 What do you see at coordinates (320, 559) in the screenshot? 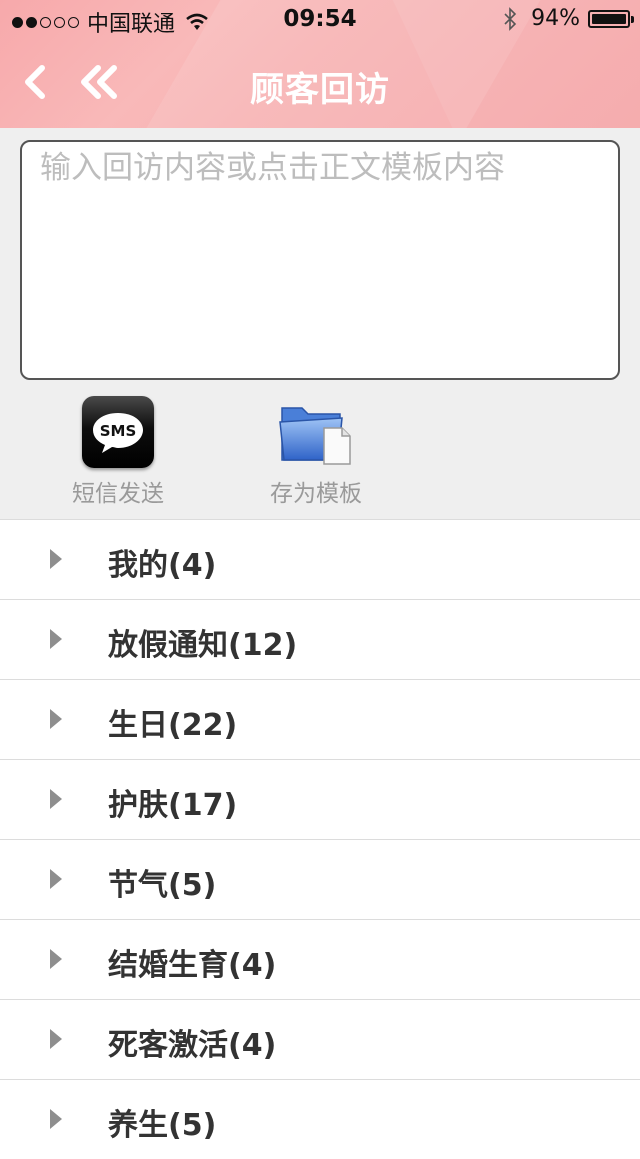
I see `list-item: 我的(4)` at bounding box center [320, 559].